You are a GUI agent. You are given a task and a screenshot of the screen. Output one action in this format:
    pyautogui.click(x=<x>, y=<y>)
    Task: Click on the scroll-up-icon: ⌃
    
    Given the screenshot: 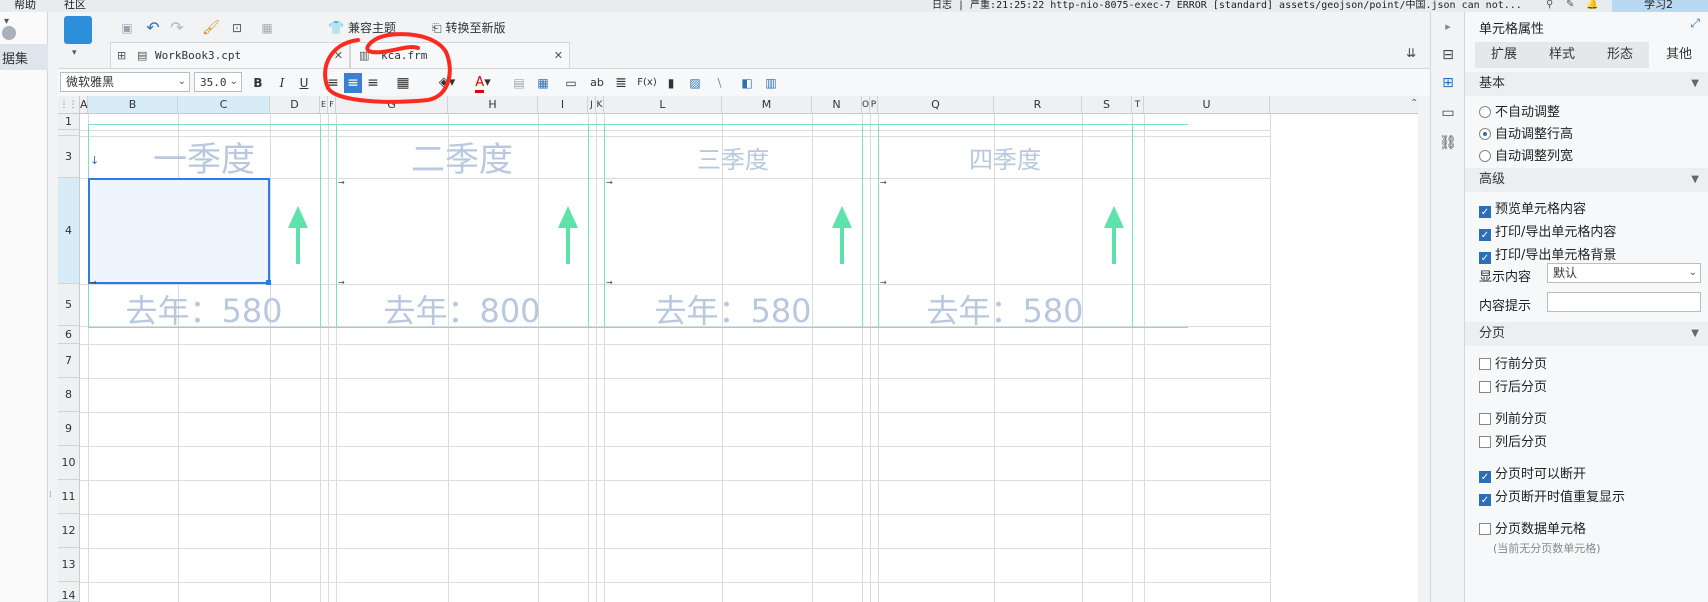 What is the action you would take?
    pyautogui.click(x=1414, y=103)
    